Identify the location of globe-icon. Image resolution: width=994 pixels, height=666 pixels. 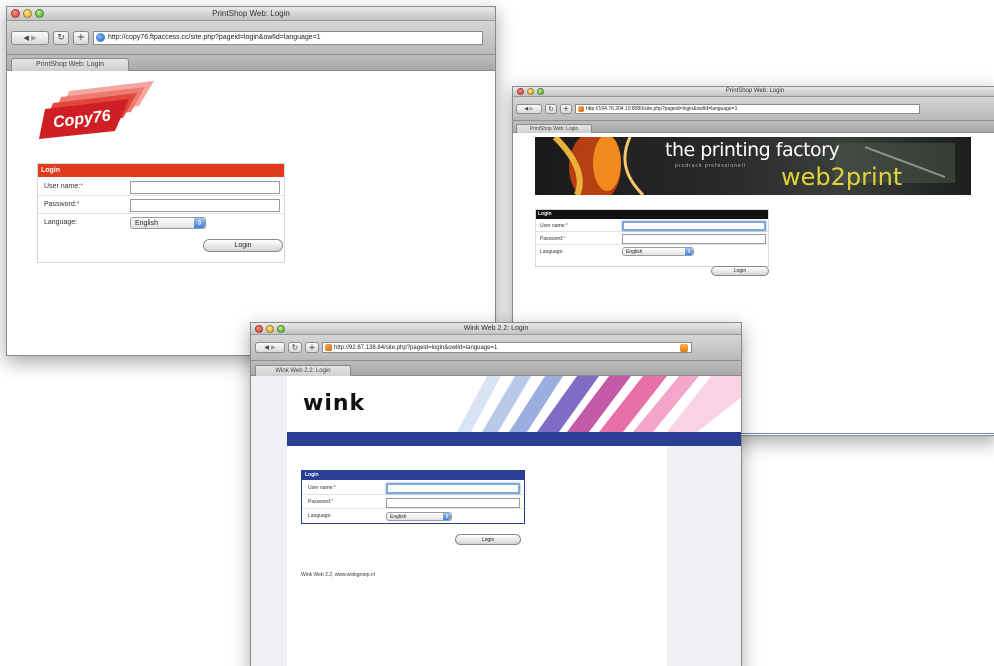
(100, 37).